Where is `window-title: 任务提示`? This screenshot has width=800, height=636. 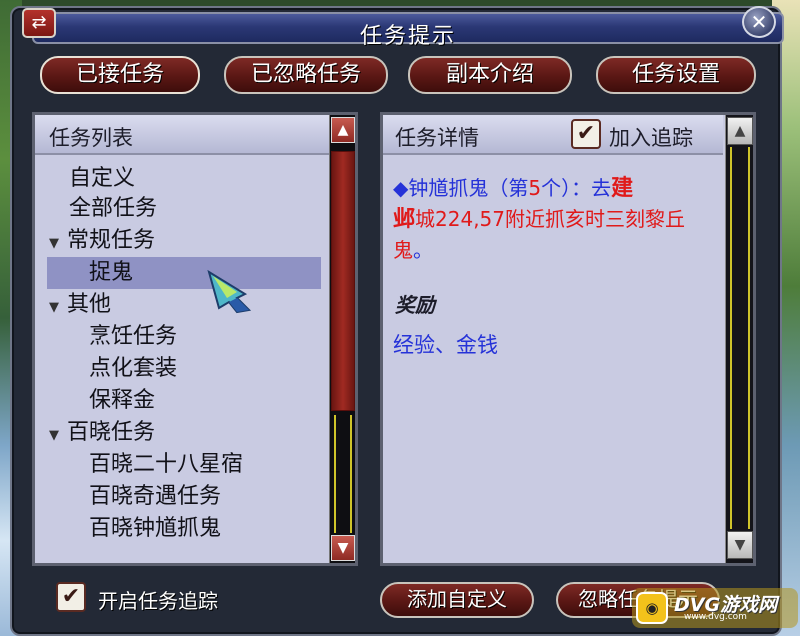
window-title: 任务提示 is located at coordinates (407, 36).